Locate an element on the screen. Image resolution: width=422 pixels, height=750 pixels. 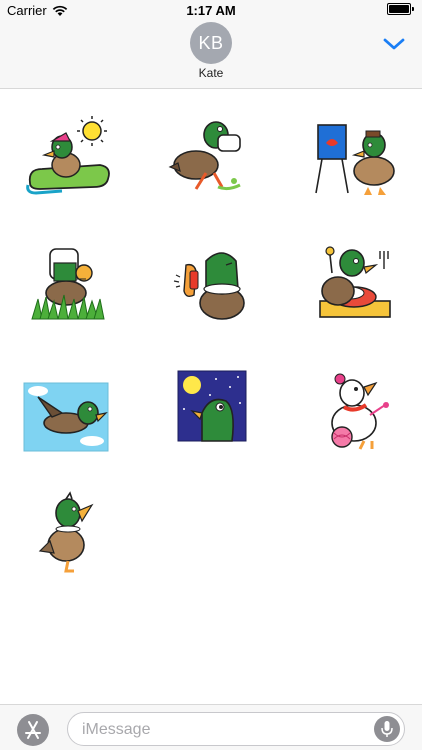
app-store-button is located at coordinates (33, 730).